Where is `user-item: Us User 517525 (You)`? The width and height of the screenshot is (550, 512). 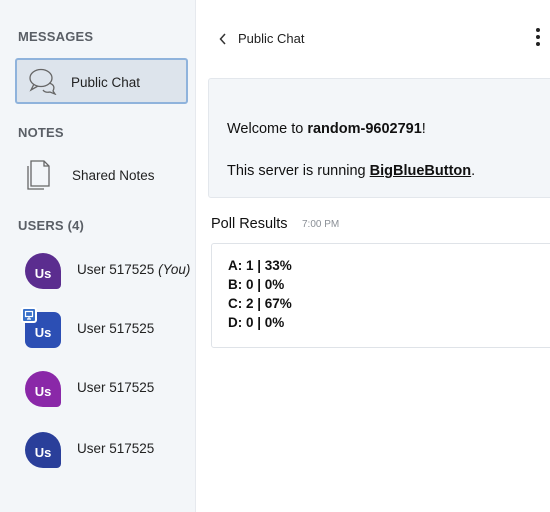 user-item: Us User 517525 (You) is located at coordinates (105, 271).